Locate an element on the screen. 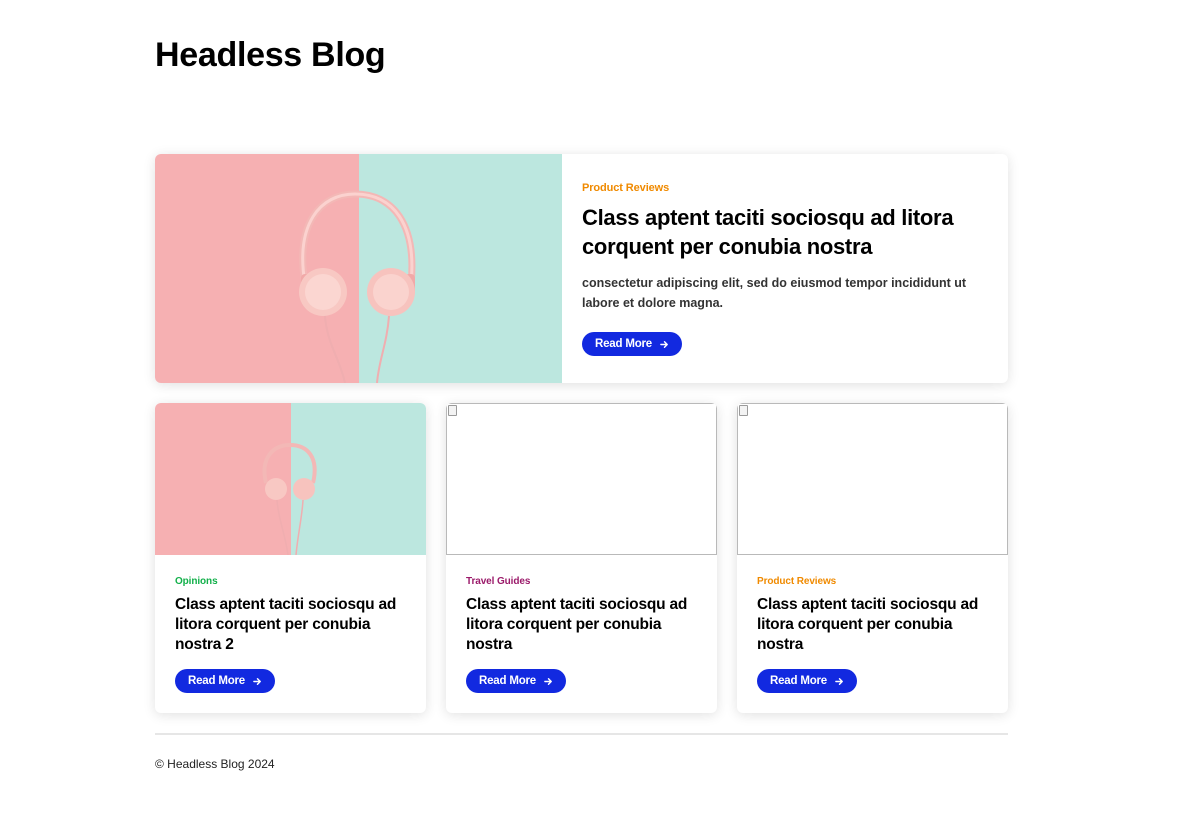 Image resolution: width=1191 pixels, height=816 pixels. site-title: Headless Blog is located at coordinates (270, 55).